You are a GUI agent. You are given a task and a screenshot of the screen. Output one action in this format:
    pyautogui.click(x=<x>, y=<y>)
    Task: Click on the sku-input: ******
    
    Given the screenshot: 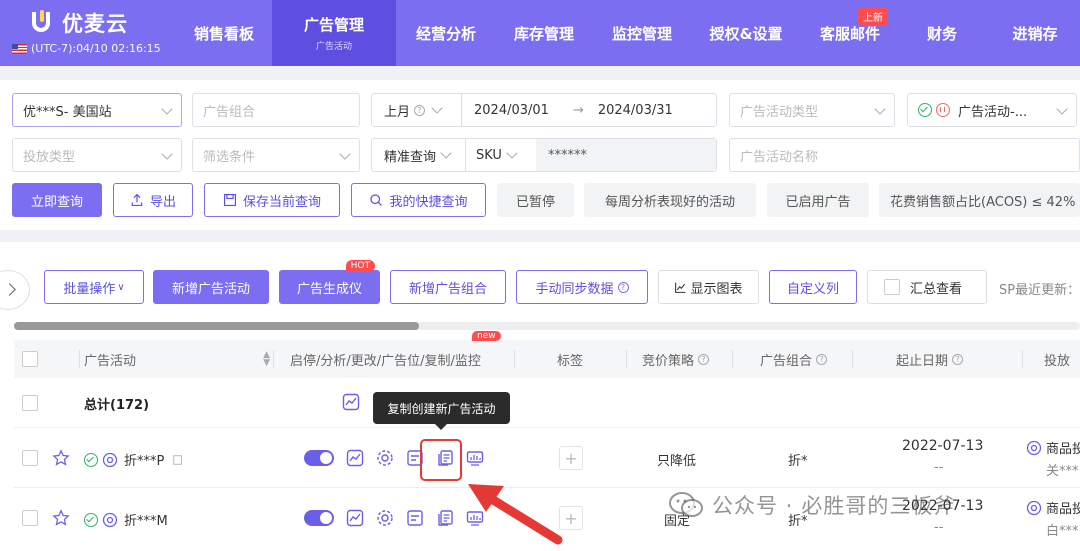 What is the action you would take?
    pyautogui.click(x=626, y=155)
    